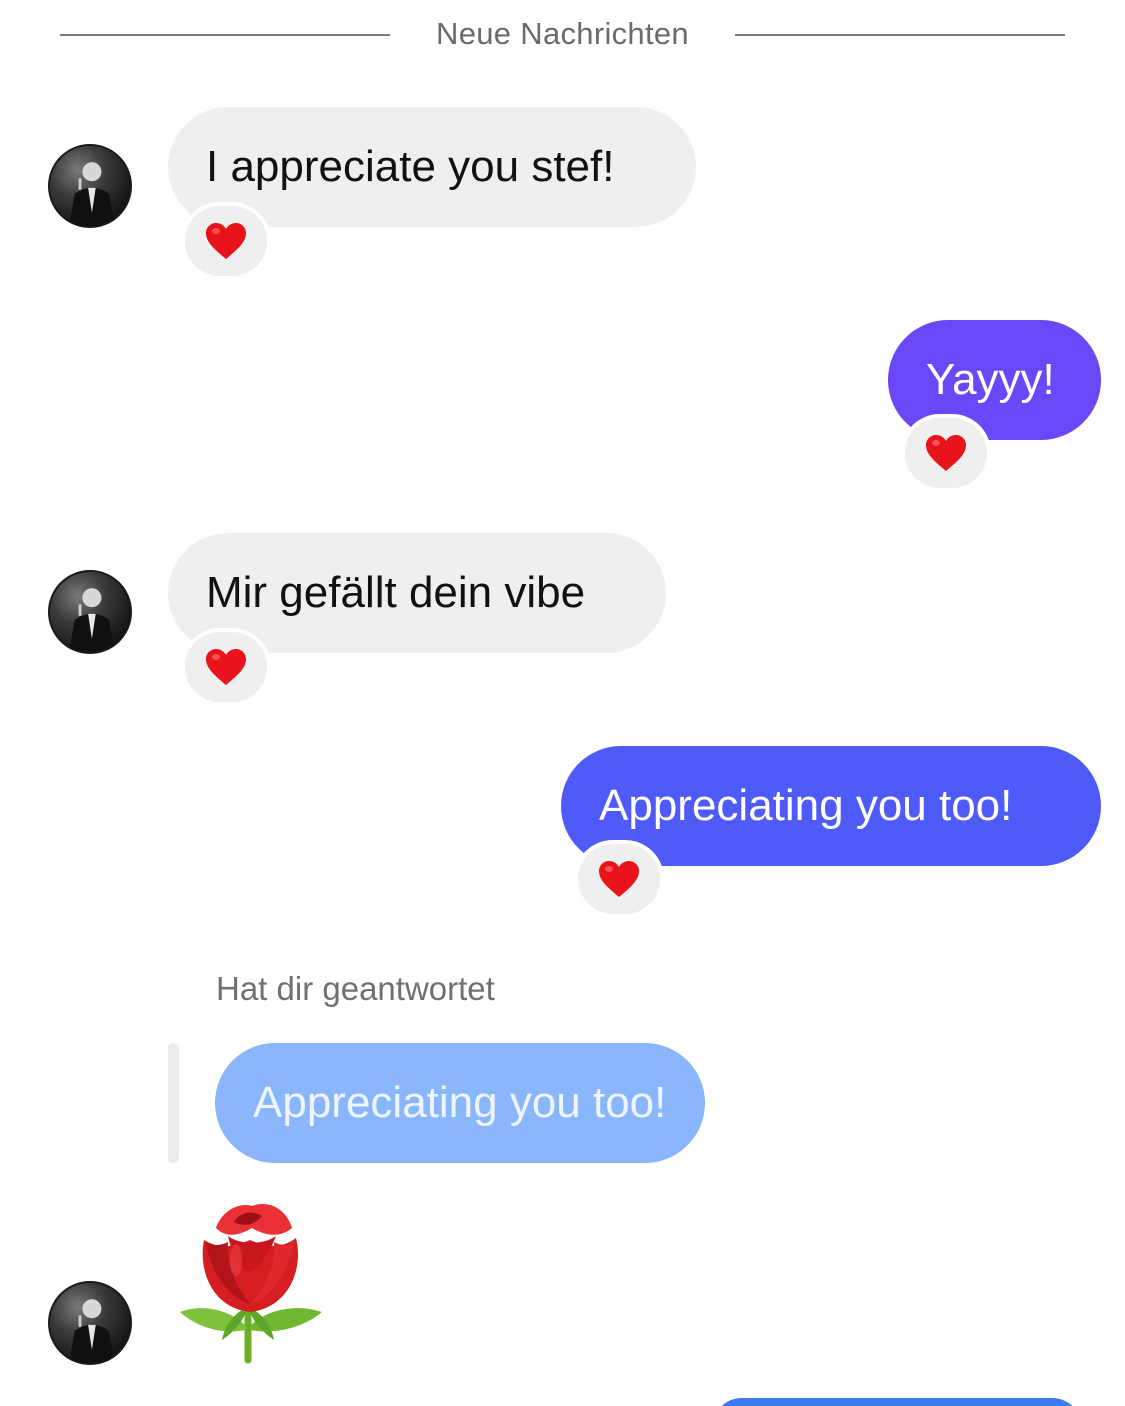 This screenshot has height=1406, width=1125. I want to click on rose-icon, so click(251, 1282).